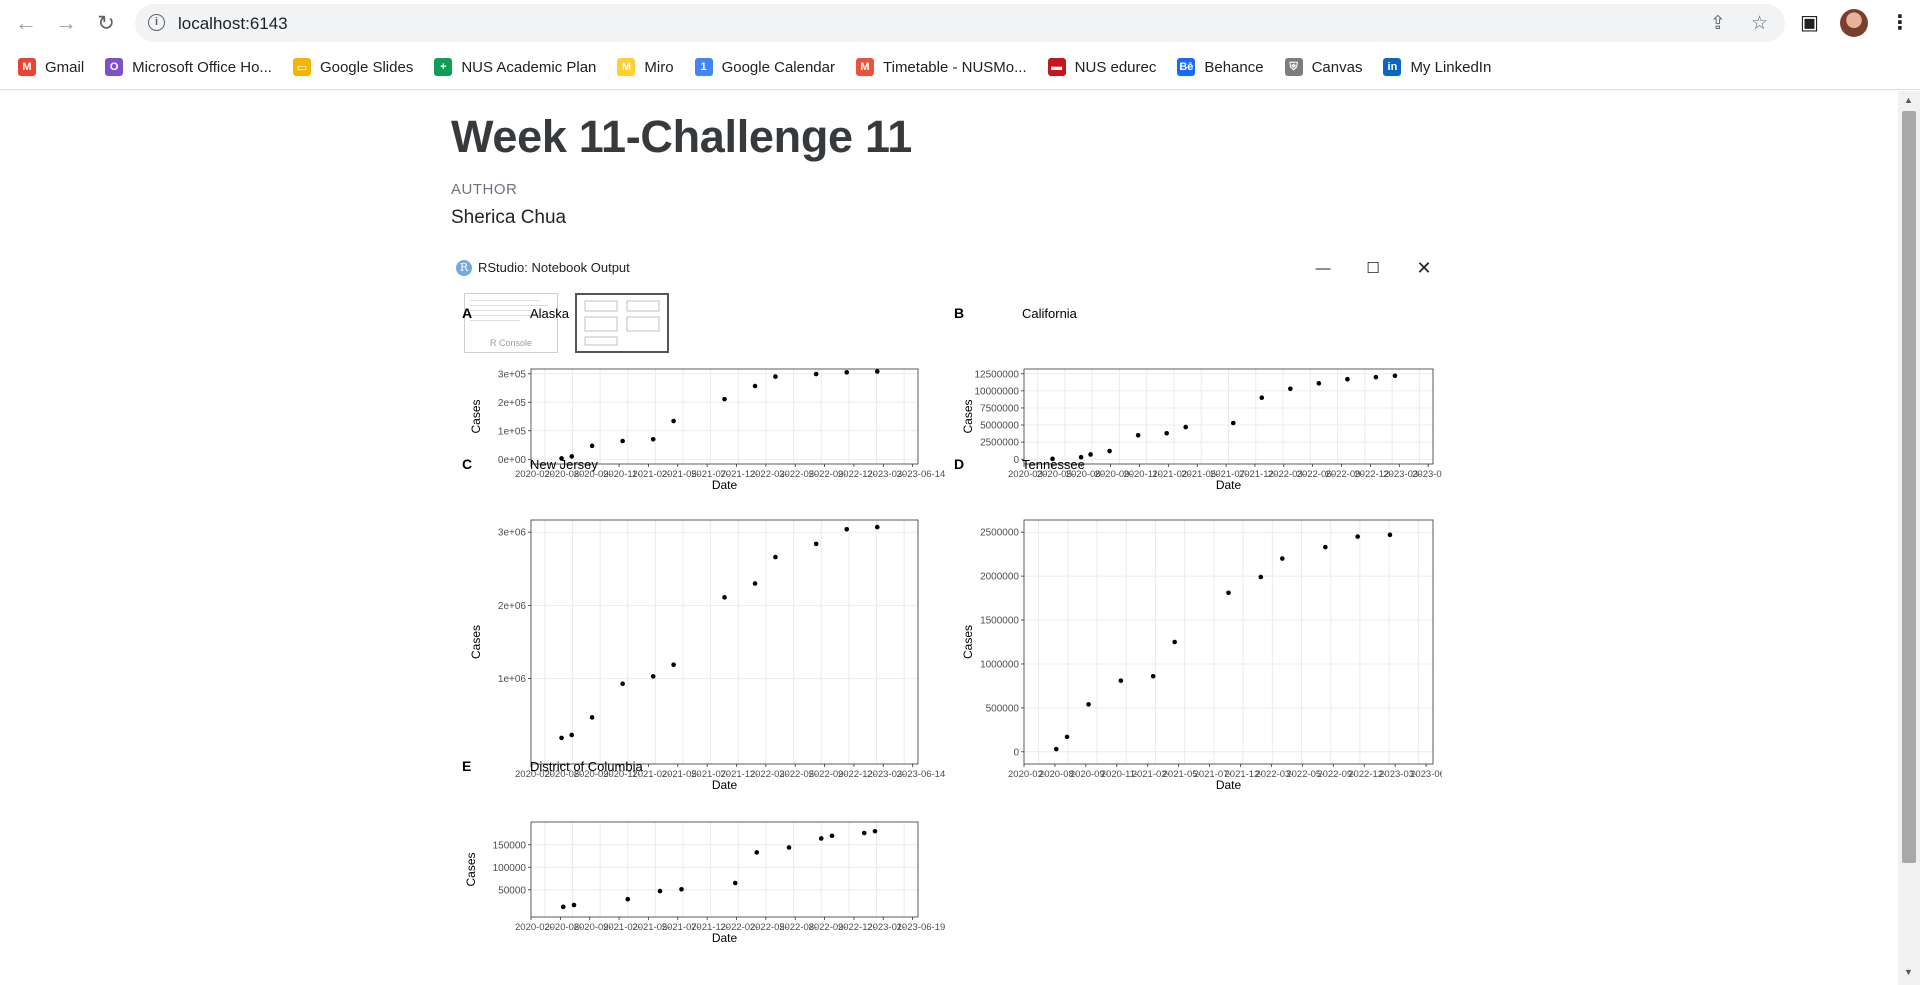  I want to click on bookmark-item: ⛨ Canvas, so click(1323, 67).